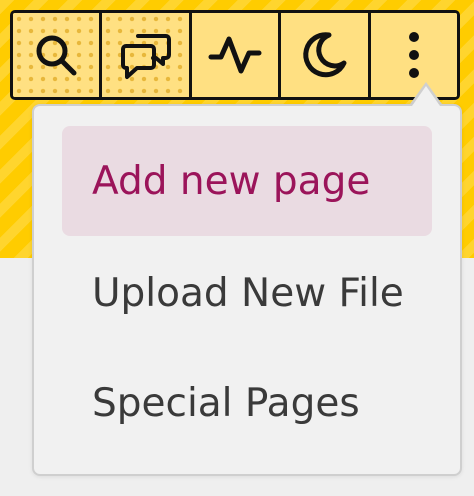 The width and height of the screenshot is (474, 496). I want to click on dark-mode-button, so click(326, 55).